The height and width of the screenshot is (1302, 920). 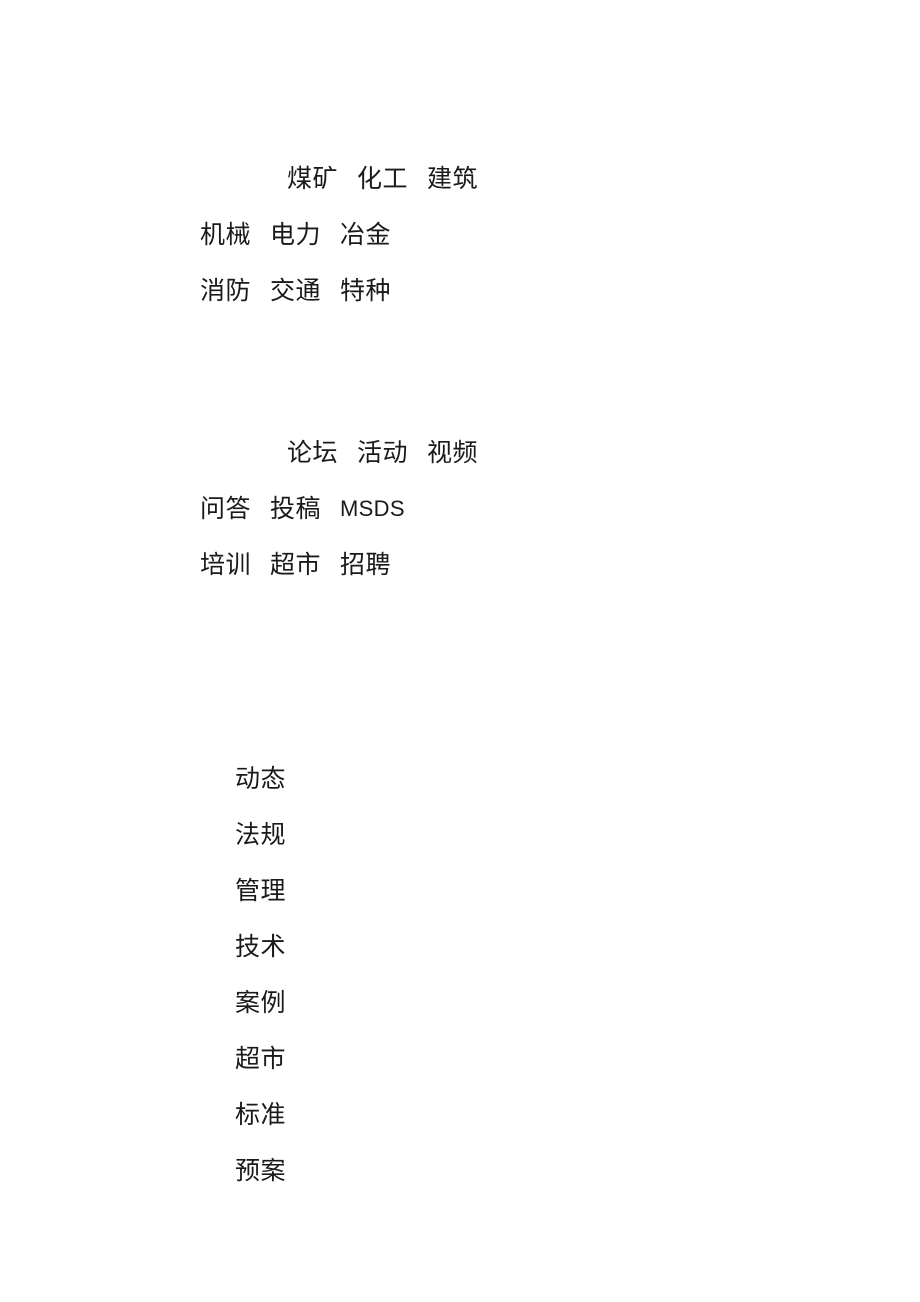 I want to click on category-item: 案例, so click(x=355, y=1004).